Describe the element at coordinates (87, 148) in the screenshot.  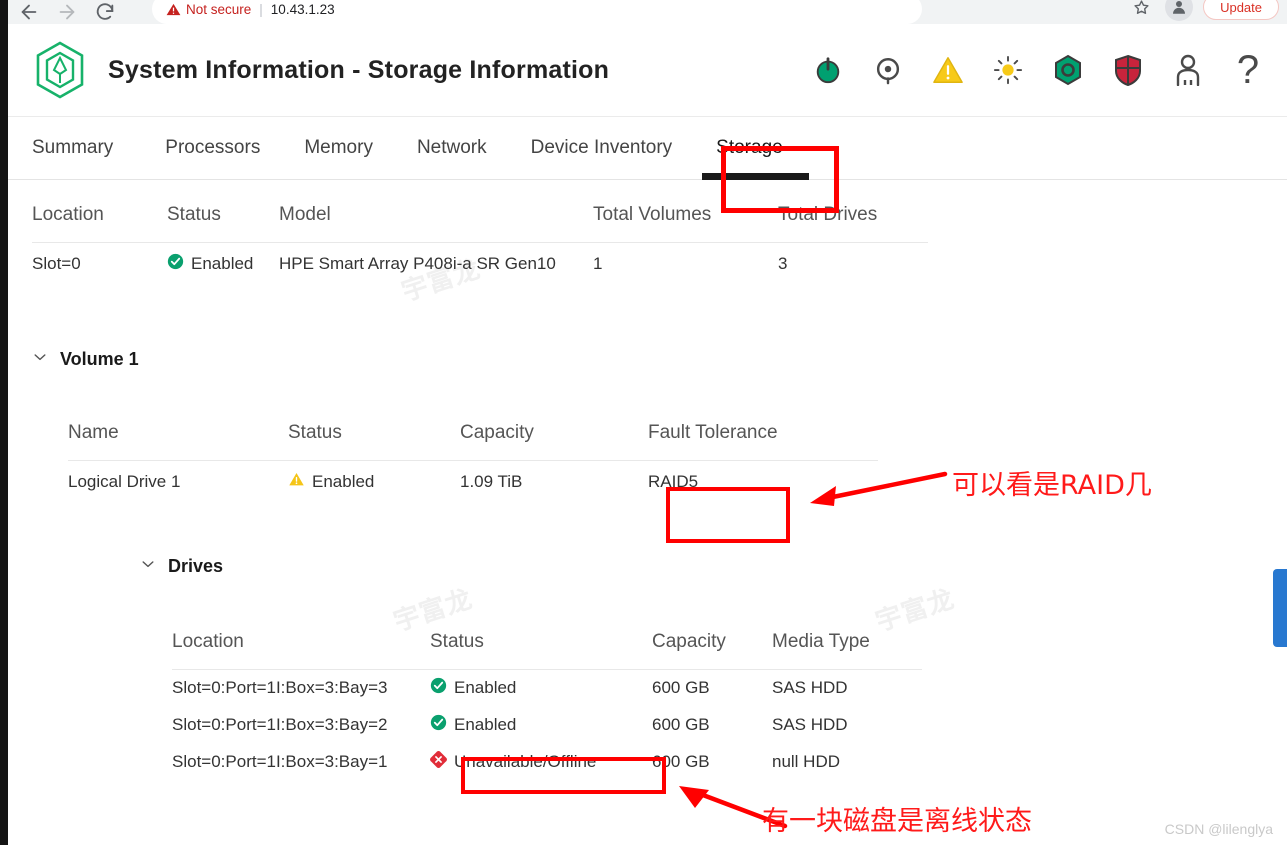
I see `tab-summary: Summary` at that location.